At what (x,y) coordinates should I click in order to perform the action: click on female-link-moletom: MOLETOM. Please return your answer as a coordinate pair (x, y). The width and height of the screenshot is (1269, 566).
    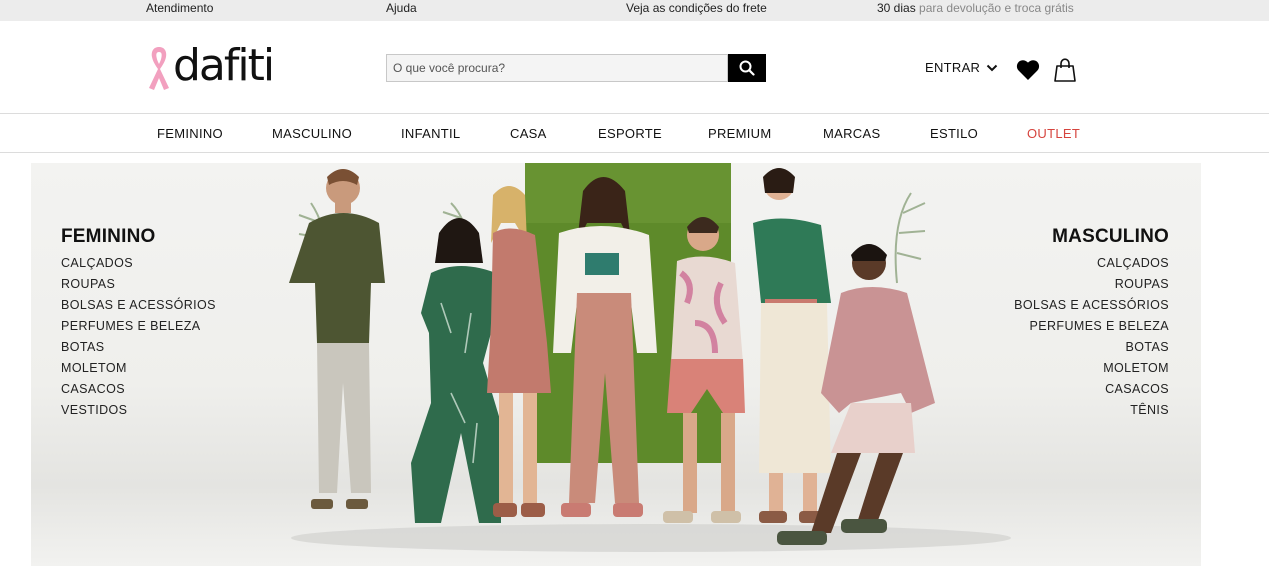
    Looking at the image, I should click on (138, 368).